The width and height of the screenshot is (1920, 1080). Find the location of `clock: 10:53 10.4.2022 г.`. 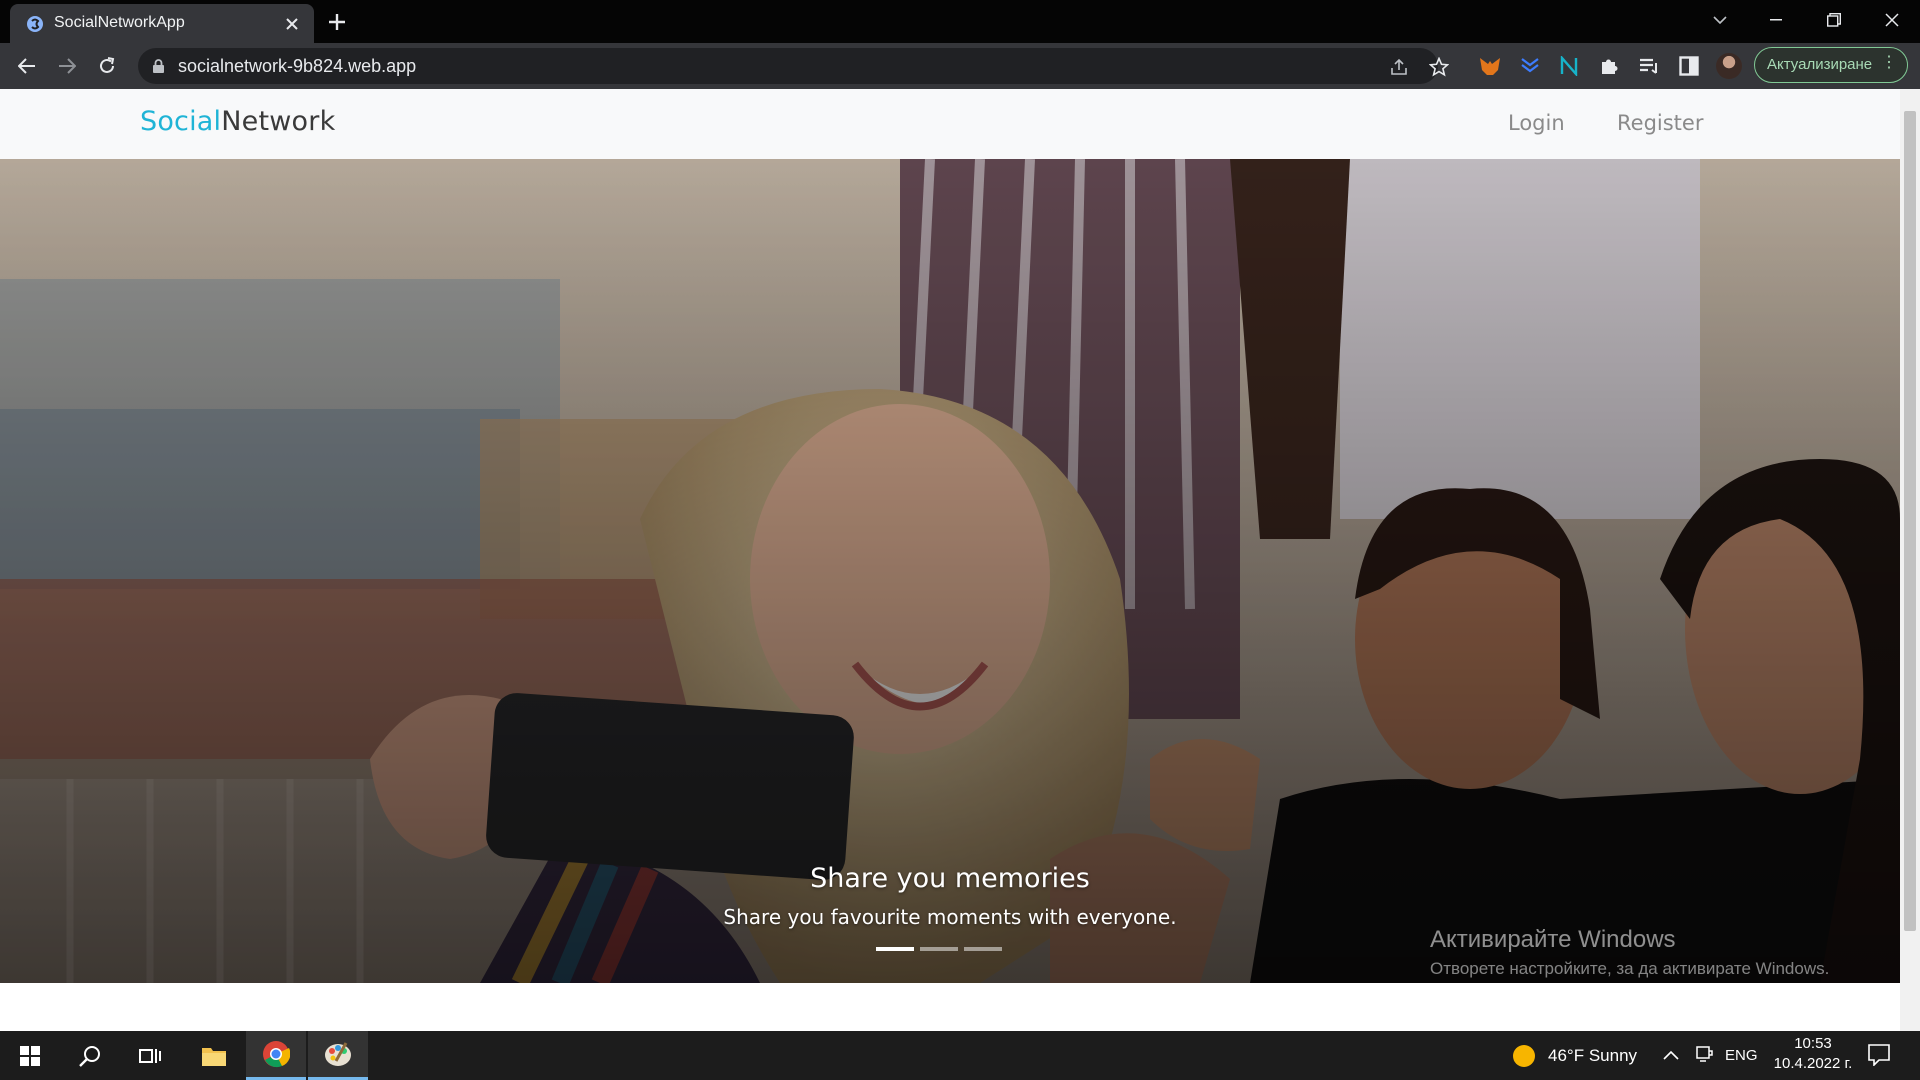

clock: 10:53 10.4.2022 г. is located at coordinates (1813, 1056).